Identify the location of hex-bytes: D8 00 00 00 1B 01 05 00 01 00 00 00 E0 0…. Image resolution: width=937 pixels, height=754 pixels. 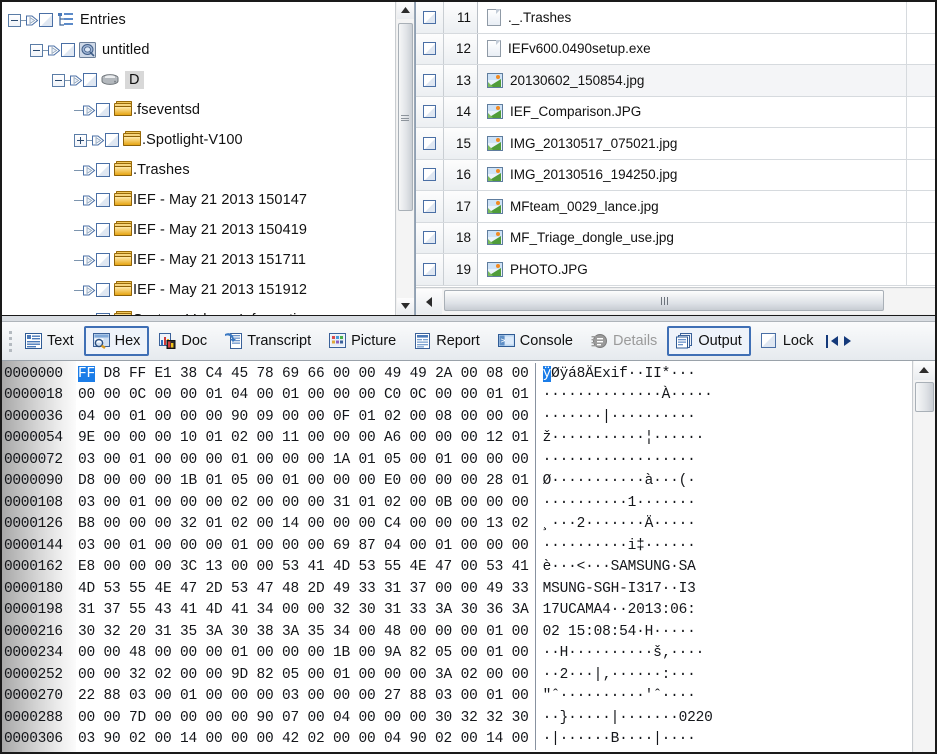
(302, 481).